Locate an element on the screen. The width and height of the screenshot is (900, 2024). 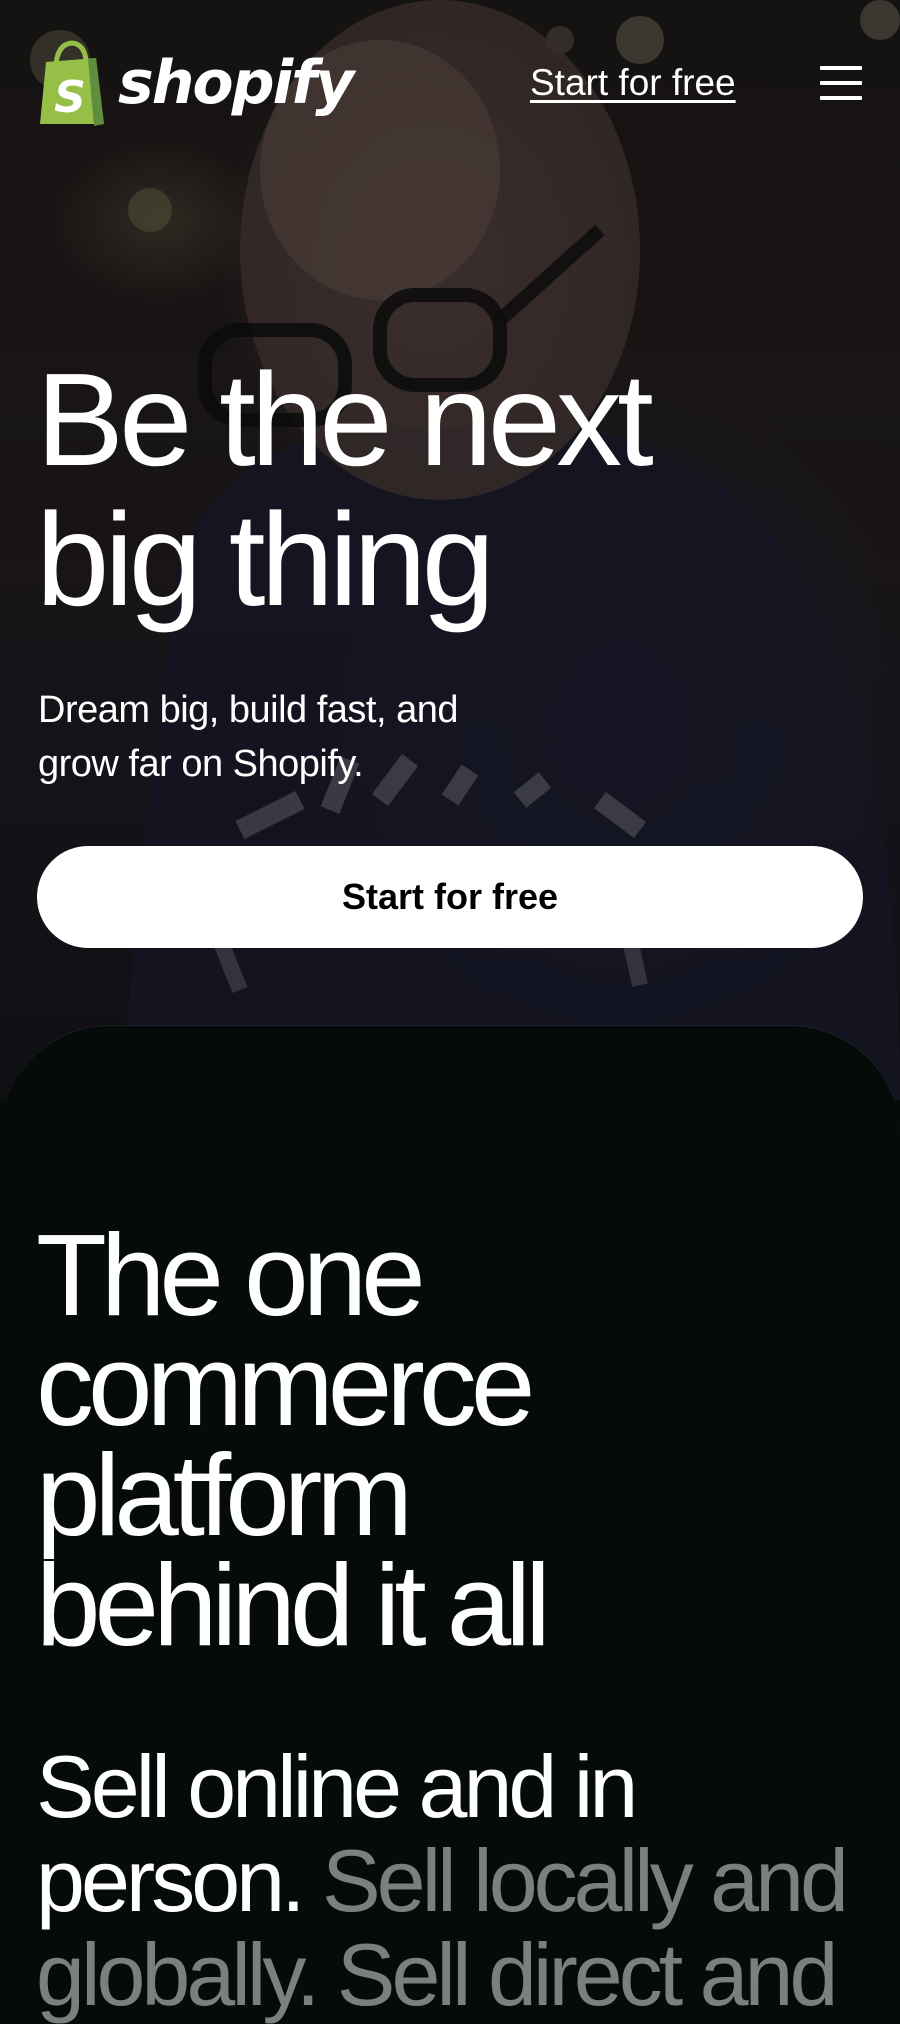
platform-title-line-1: The one is located at coordinates (231, 1275).